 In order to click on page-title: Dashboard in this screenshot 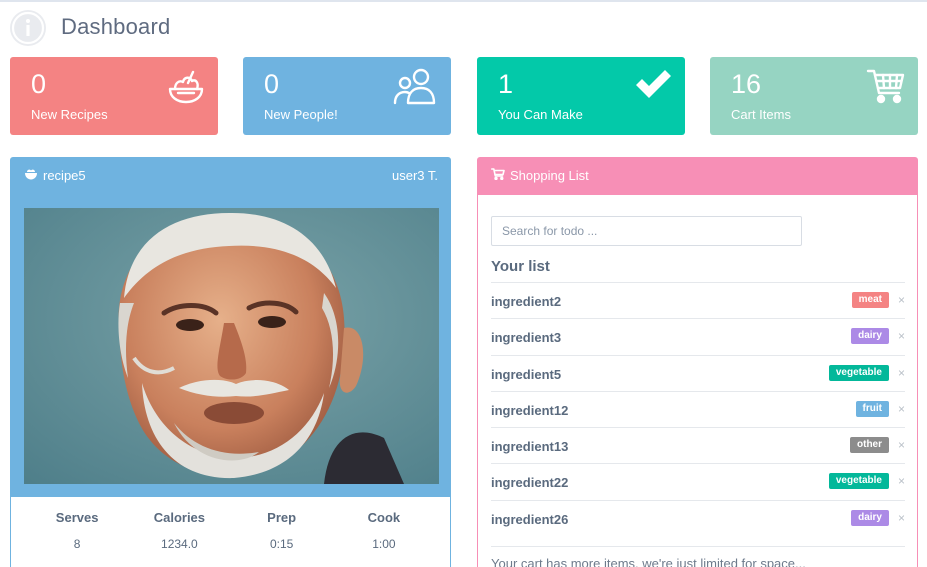, I will do `click(116, 26)`.